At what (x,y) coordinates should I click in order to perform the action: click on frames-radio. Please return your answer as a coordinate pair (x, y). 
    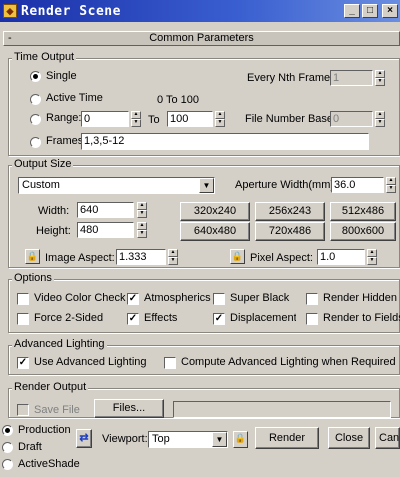
    Looking at the image, I should click on (35, 142).